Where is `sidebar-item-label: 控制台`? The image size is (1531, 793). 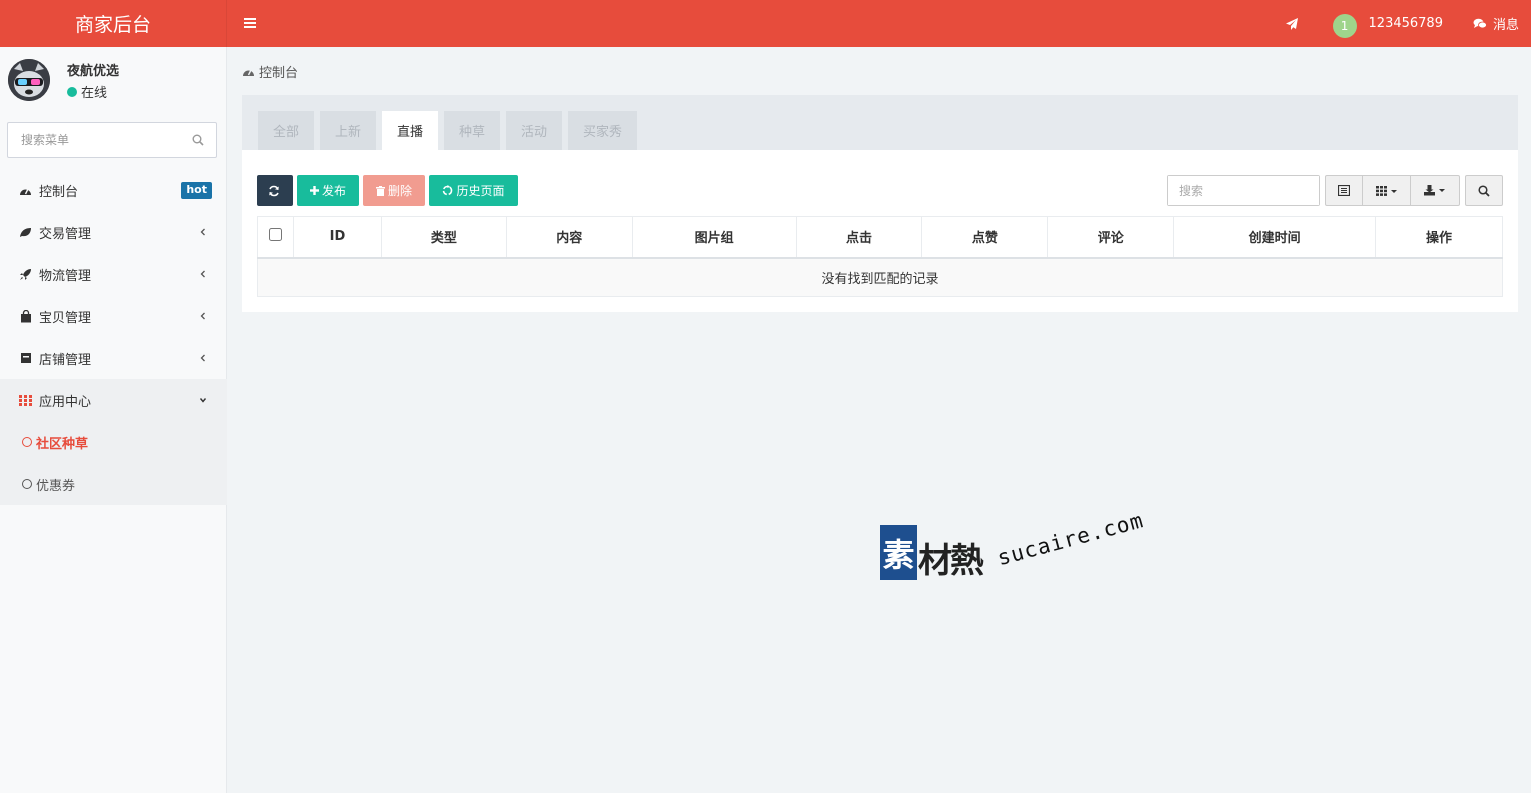 sidebar-item-label: 控制台 is located at coordinates (59, 192).